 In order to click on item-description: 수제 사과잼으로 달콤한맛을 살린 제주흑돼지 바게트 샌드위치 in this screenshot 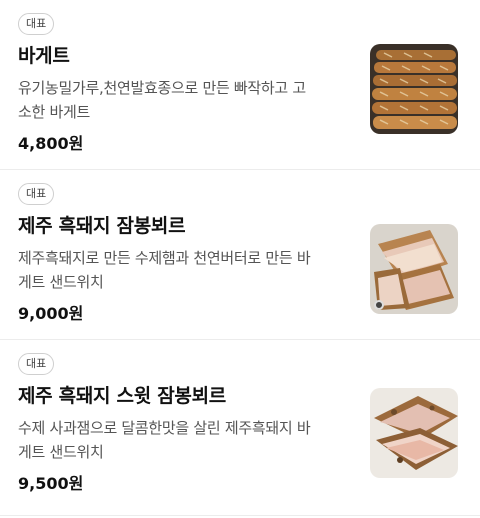, I will do `click(164, 440)`.